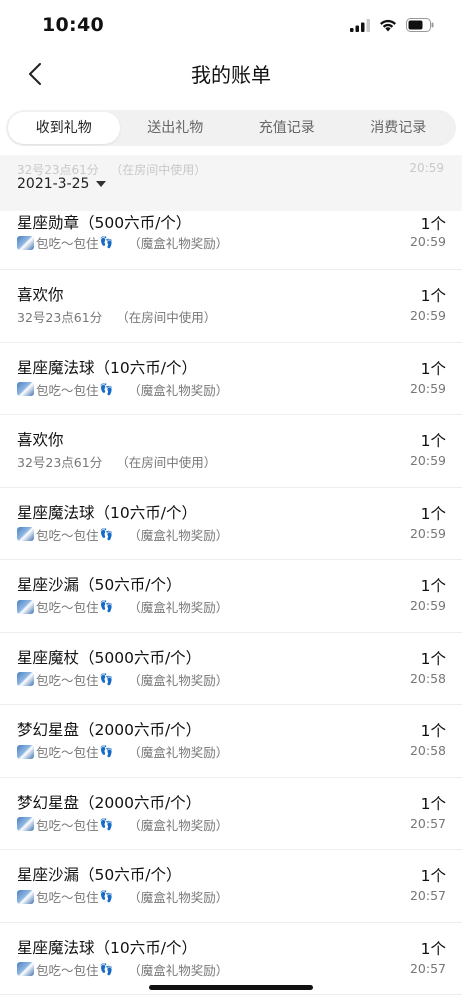 The width and height of the screenshot is (462, 1000). What do you see at coordinates (360, 25) in the screenshot?
I see `cellular-signal-icon` at bounding box center [360, 25].